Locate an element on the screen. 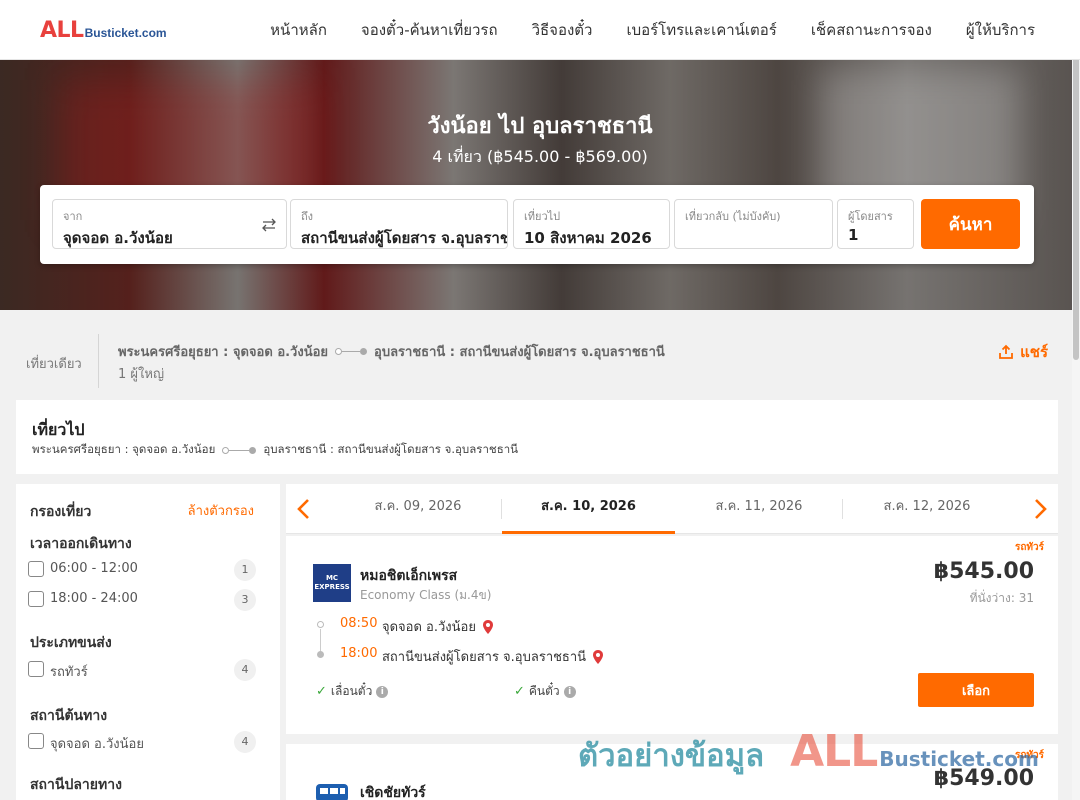 This screenshot has height=800, width=1080. trip-card: รถทัวร์ เชิดชัยทัวร์ ฿549.00 is located at coordinates (672, 772).